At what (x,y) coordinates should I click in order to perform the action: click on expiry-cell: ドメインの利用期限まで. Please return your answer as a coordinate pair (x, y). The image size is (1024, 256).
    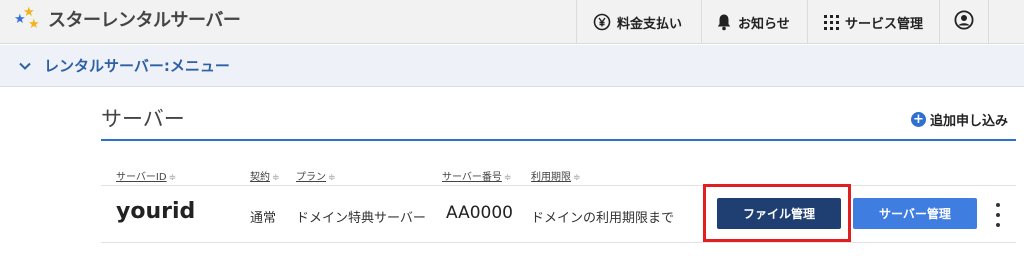
    Looking at the image, I should click on (603, 218).